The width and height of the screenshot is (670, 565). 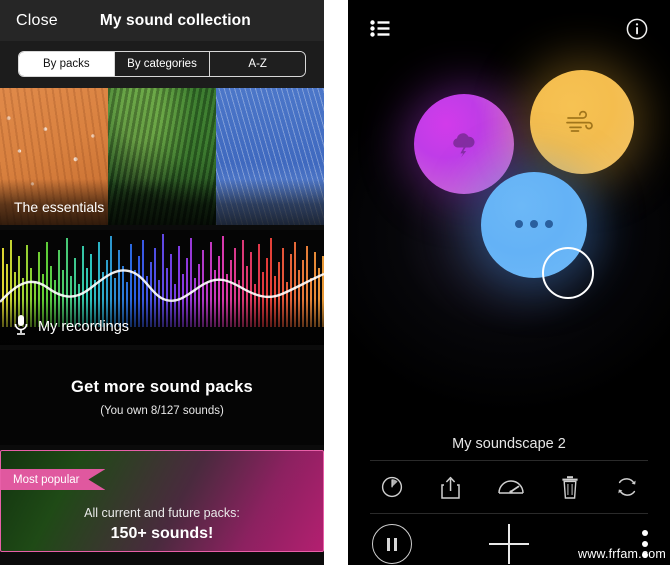 What do you see at coordinates (570, 487) in the screenshot?
I see `trash-icon` at bounding box center [570, 487].